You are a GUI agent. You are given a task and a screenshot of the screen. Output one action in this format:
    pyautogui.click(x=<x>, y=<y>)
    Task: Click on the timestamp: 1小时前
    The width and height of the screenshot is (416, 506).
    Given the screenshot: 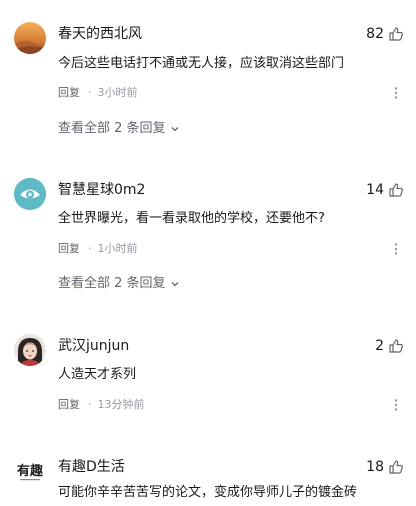 What is the action you would take?
    pyautogui.click(x=117, y=248)
    